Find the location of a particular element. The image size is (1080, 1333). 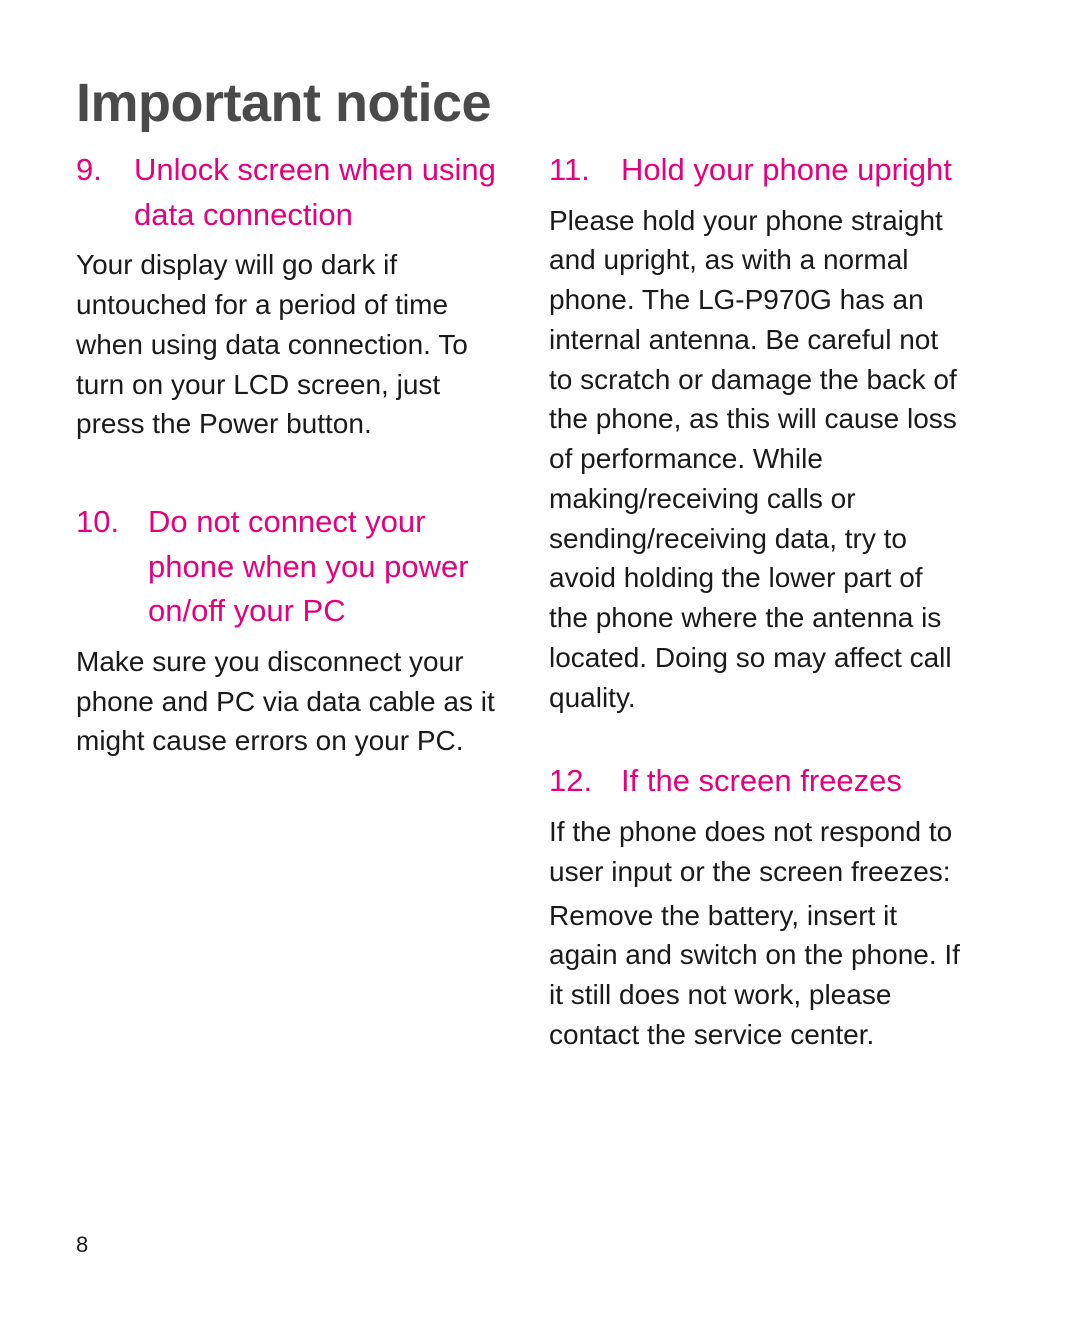

section-12-title: If the screen freezes is located at coordinates (761, 781).